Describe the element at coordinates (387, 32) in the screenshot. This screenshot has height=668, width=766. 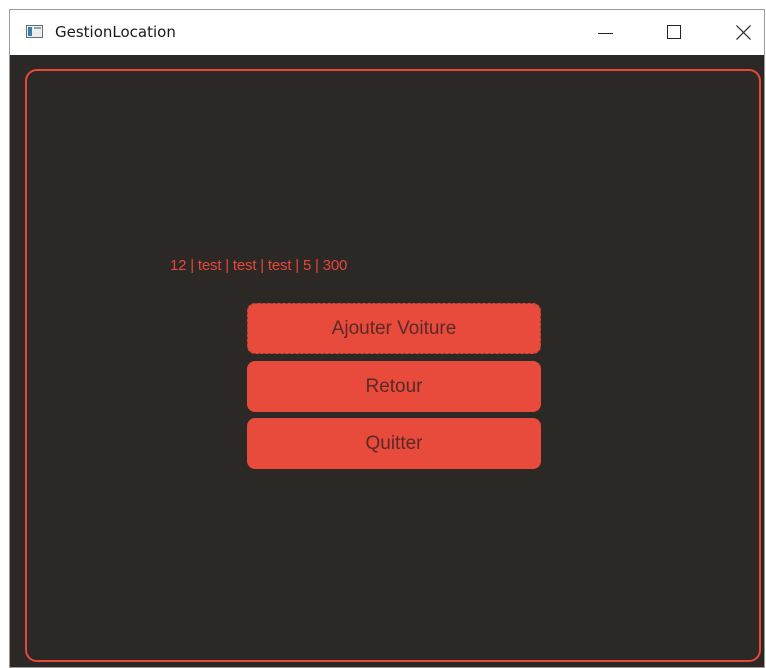
I see `title-bar: GestionLocation` at that location.